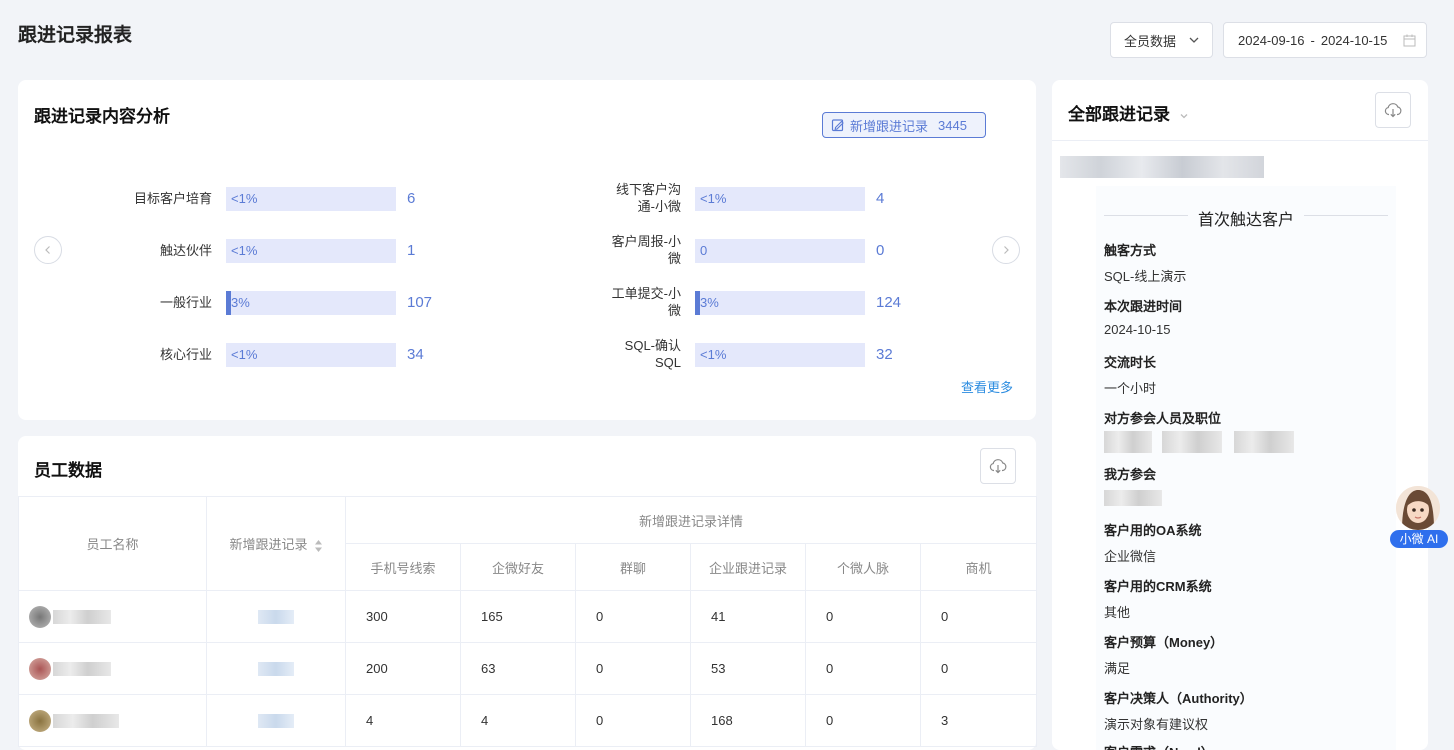 The image size is (1454, 750). Describe the element at coordinates (403, 567) in the screenshot. I see `col-header-phone-leads: 手机号线索` at that location.